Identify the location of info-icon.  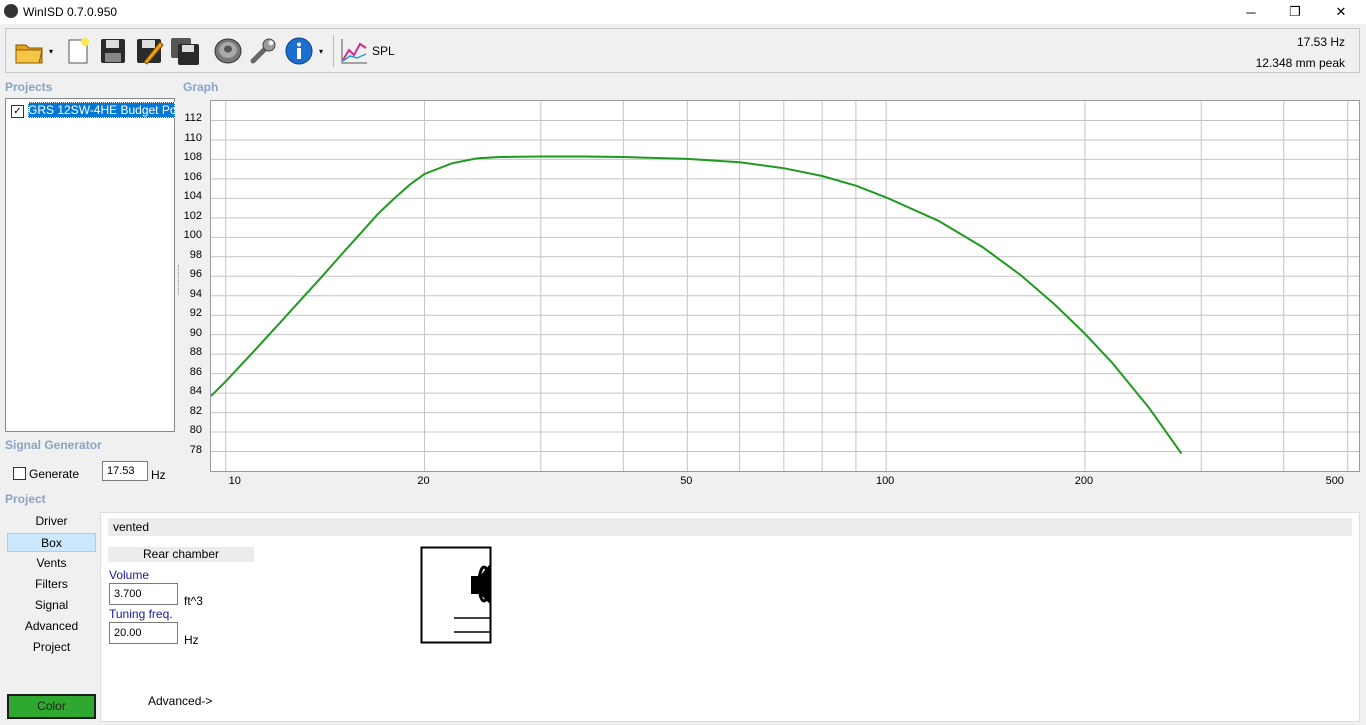
(299, 51).